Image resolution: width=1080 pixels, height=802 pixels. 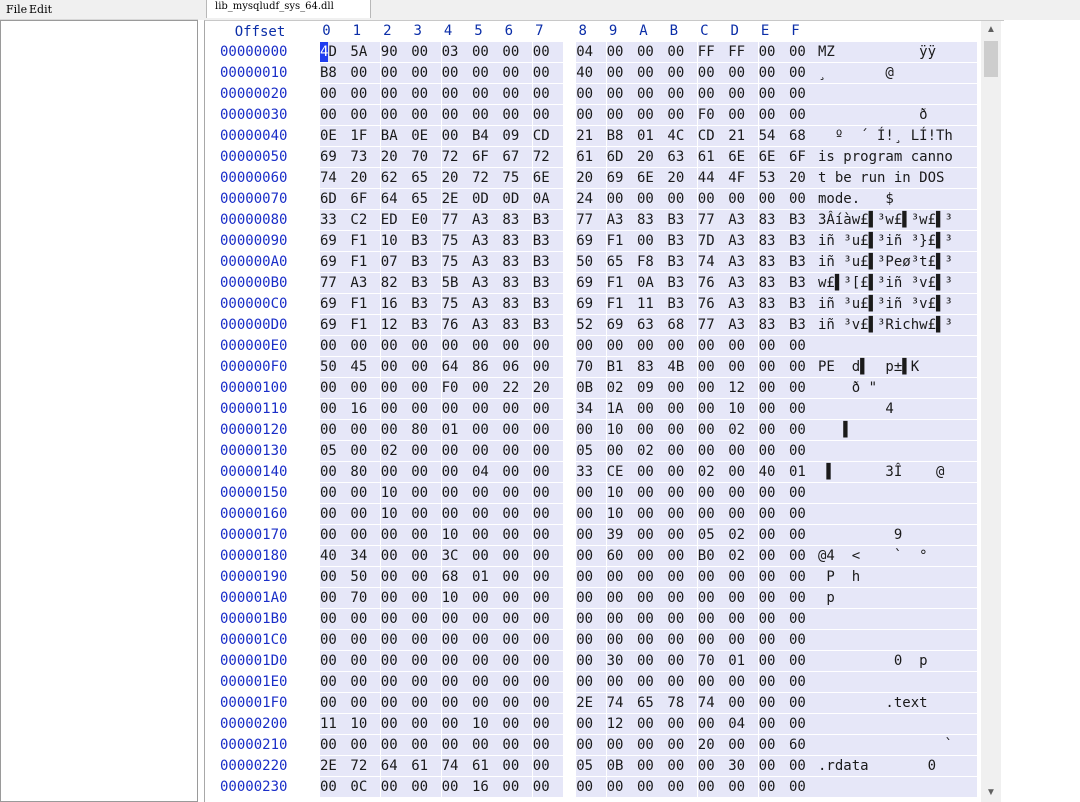 What do you see at coordinates (591, 325) in the screenshot?
I see `hex-byte: 52` at bounding box center [591, 325].